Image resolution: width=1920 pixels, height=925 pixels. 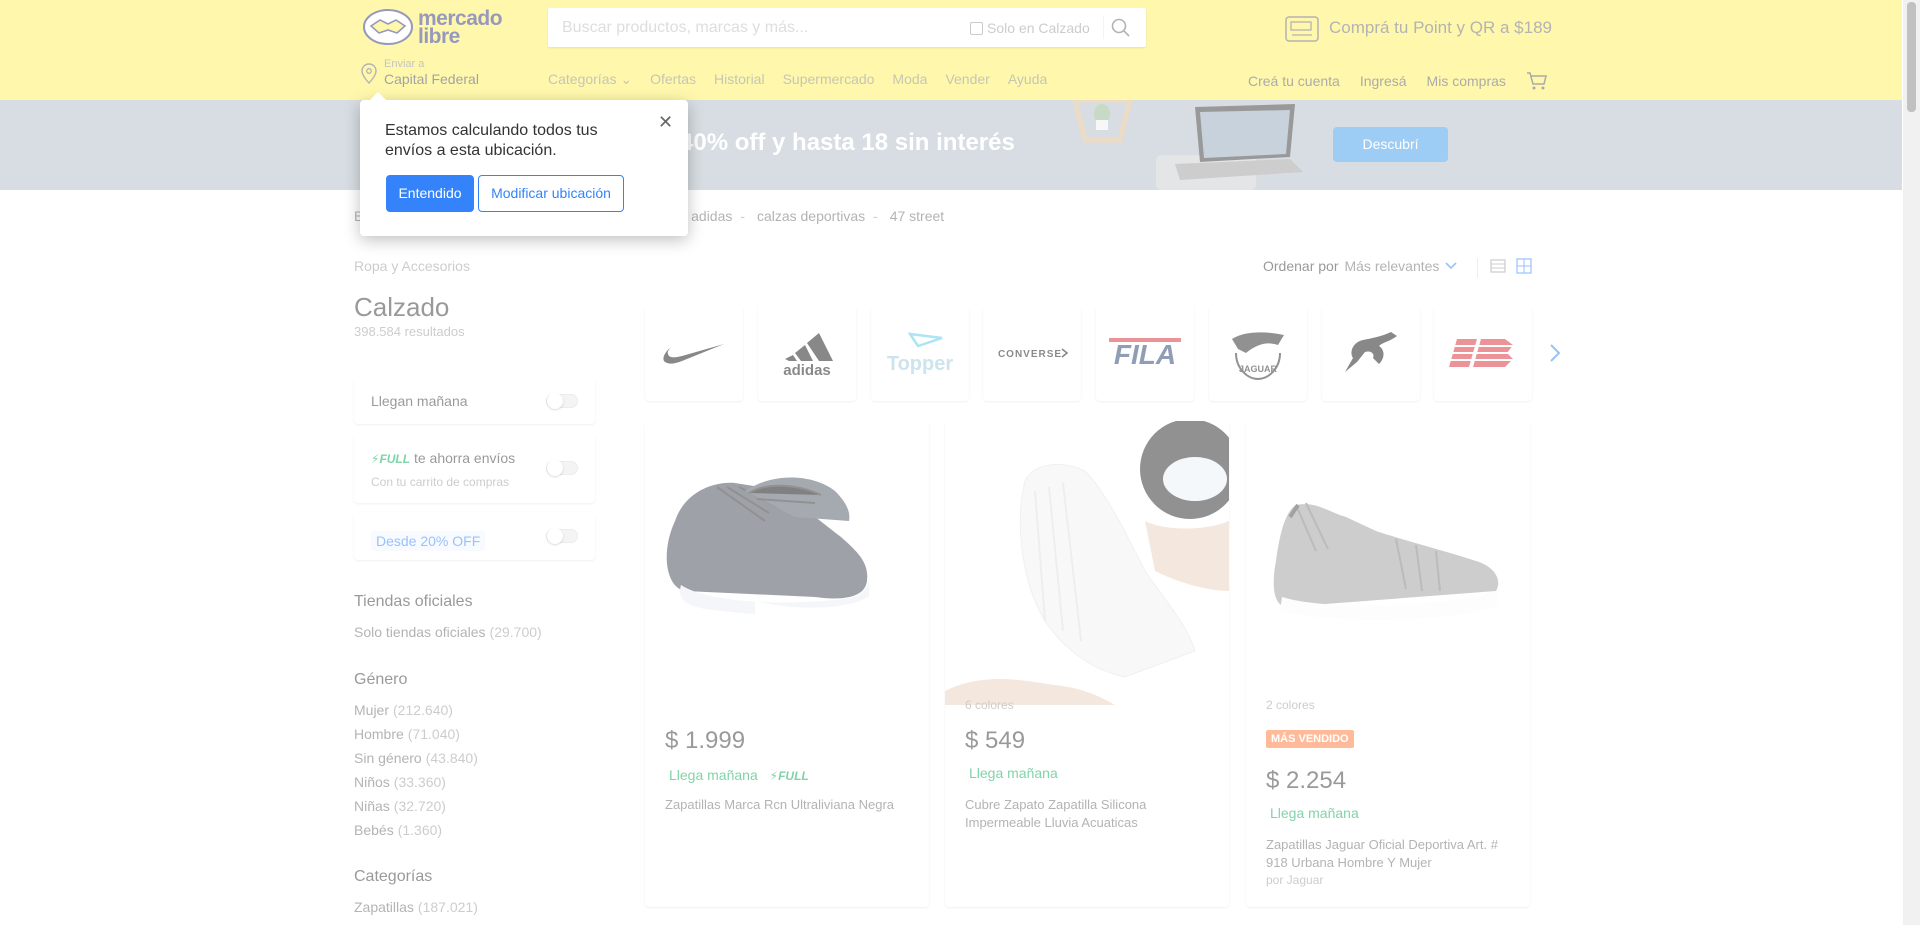 What do you see at coordinates (1498, 266) in the screenshot?
I see `list-view-icon` at bounding box center [1498, 266].